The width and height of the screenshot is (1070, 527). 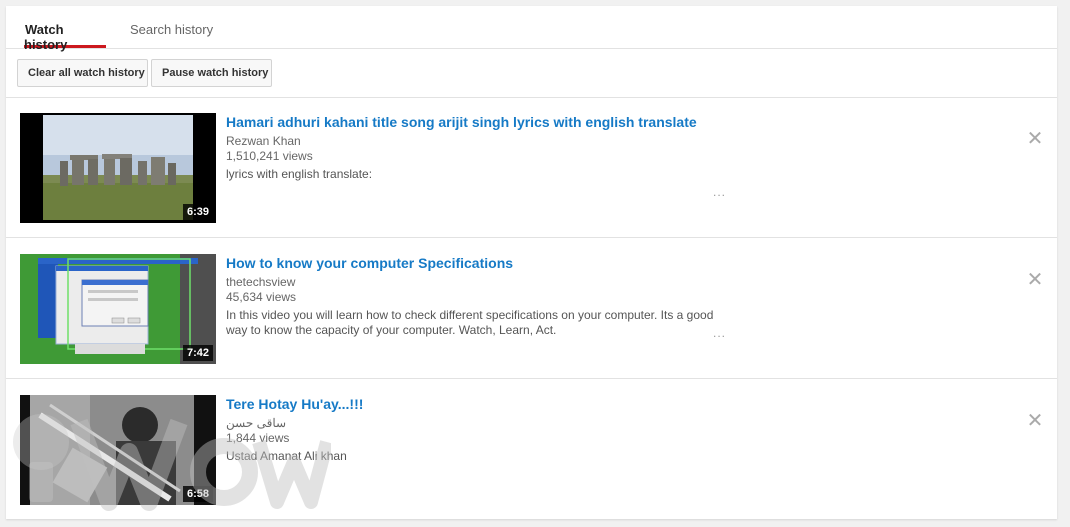 What do you see at coordinates (171, 35) in the screenshot?
I see `tab-search-history: Search history` at bounding box center [171, 35].